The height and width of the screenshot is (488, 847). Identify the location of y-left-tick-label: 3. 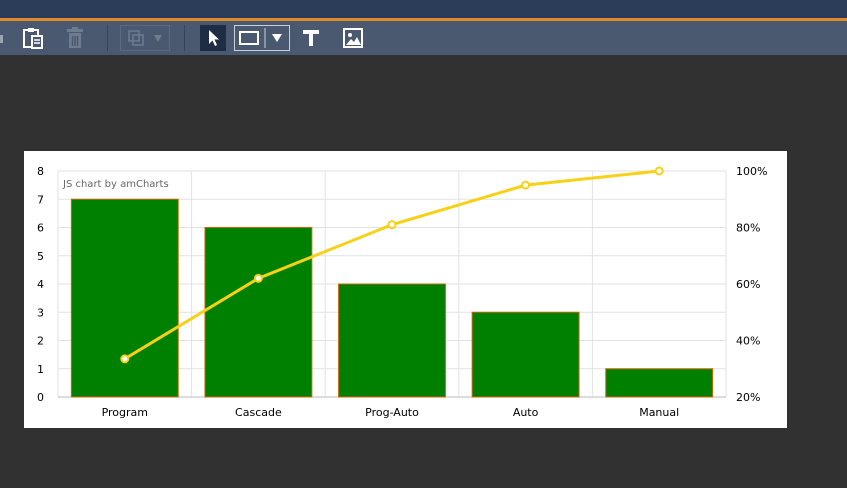
(40, 312).